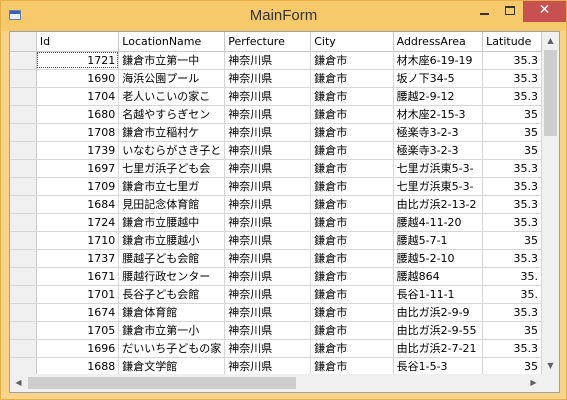 The width and height of the screenshot is (567, 400). Describe the element at coordinates (172, 258) in the screenshot. I see `cell-location-name: 腰越子ども会館` at that location.